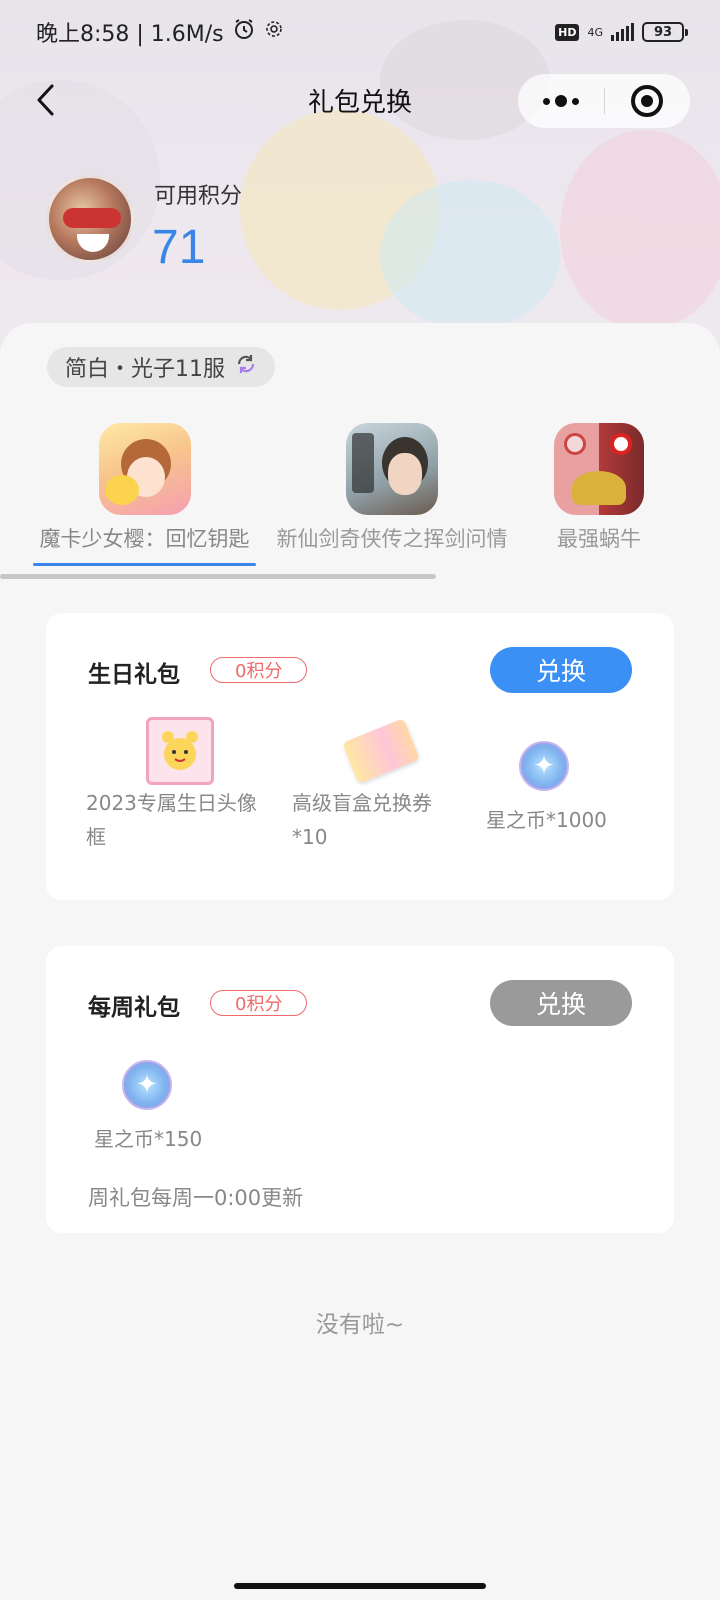 The width and height of the screenshot is (720, 1600). Describe the element at coordinates (196, 1198) in the screenshot. I see `refresh-note: 周礼包每周一0:00更新` at that location.